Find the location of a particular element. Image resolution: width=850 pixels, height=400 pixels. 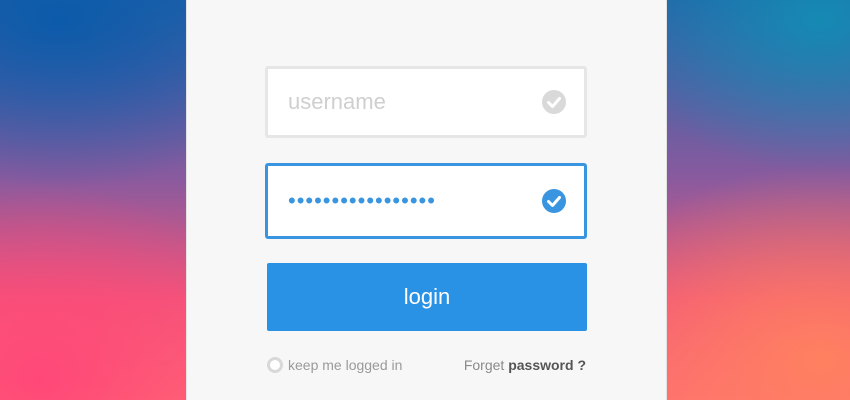

username-field is located at coordinates (426, 102).